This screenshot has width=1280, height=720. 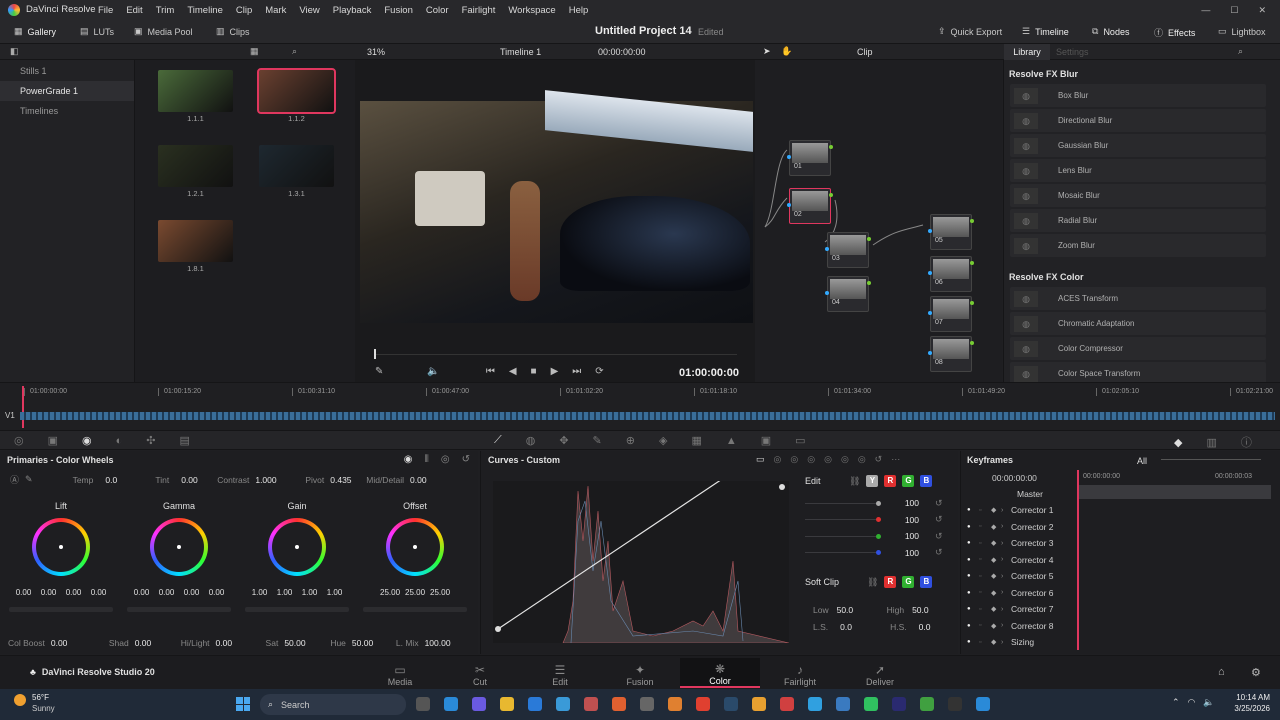 I want to click on library-section-header: Resolve FX Color, so click(x=1142, y=277).